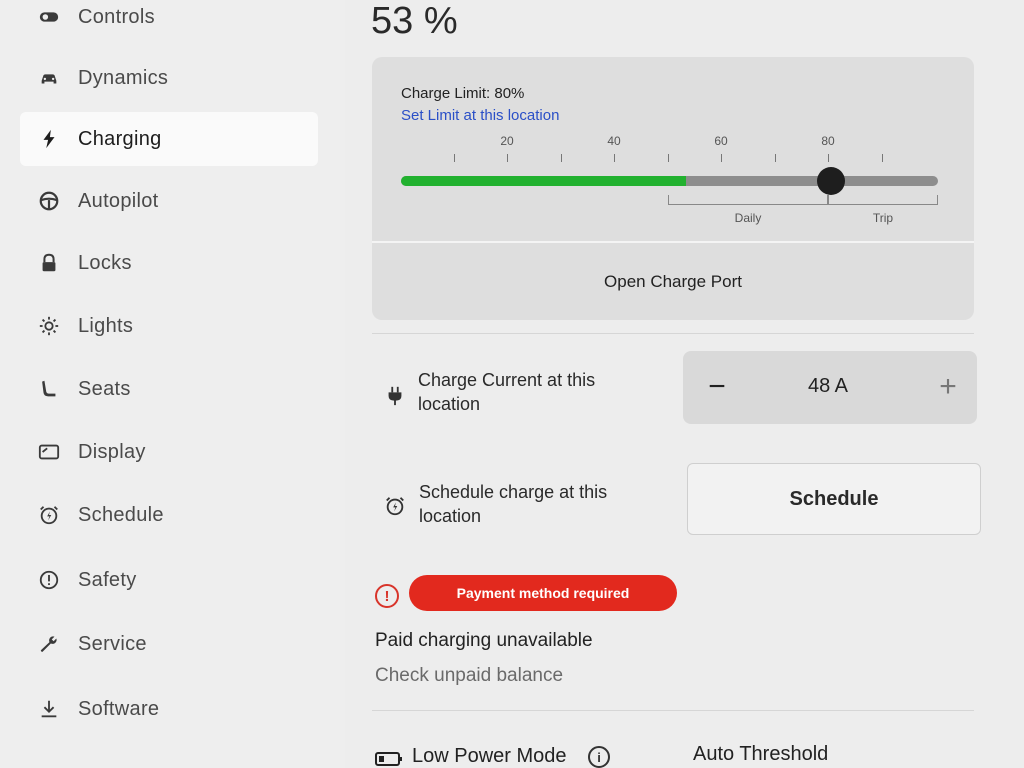  Describe the element at coordinates (49, 644) in the screenshot. I see `wrench-icon` at that location.